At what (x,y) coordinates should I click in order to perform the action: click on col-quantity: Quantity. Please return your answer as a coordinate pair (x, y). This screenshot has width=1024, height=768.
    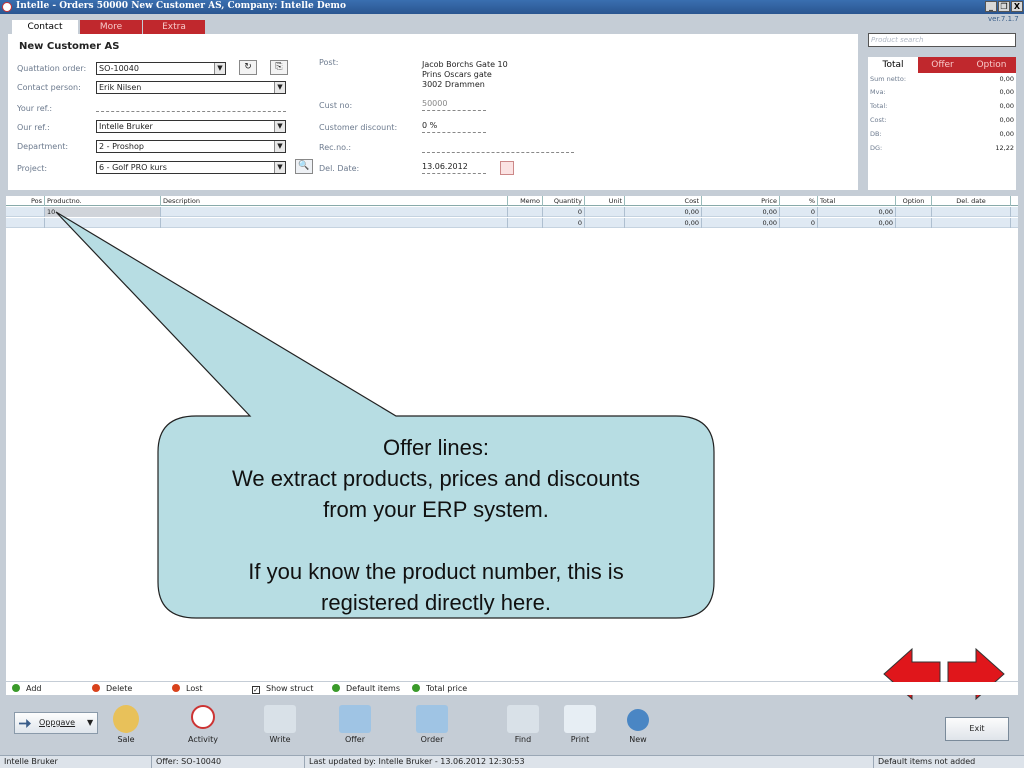
    Looking at the image, I should click on (564, 201).